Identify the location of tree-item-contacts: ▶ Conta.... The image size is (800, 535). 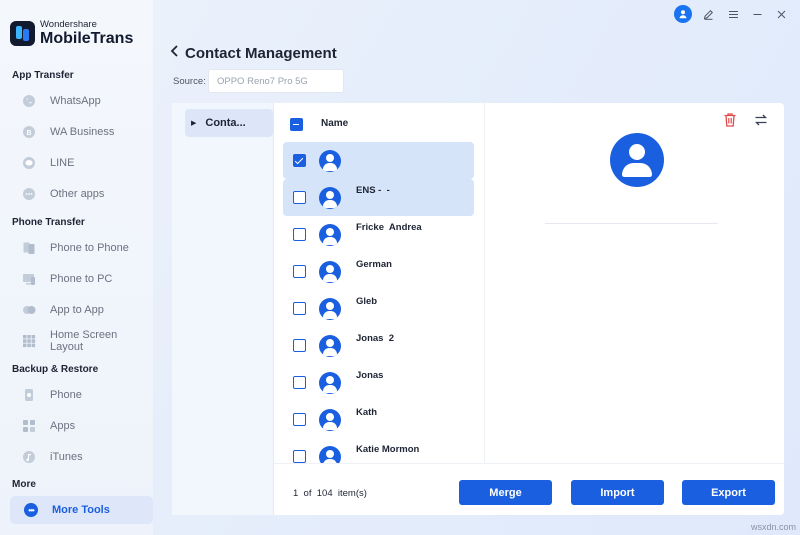
(229, 123).